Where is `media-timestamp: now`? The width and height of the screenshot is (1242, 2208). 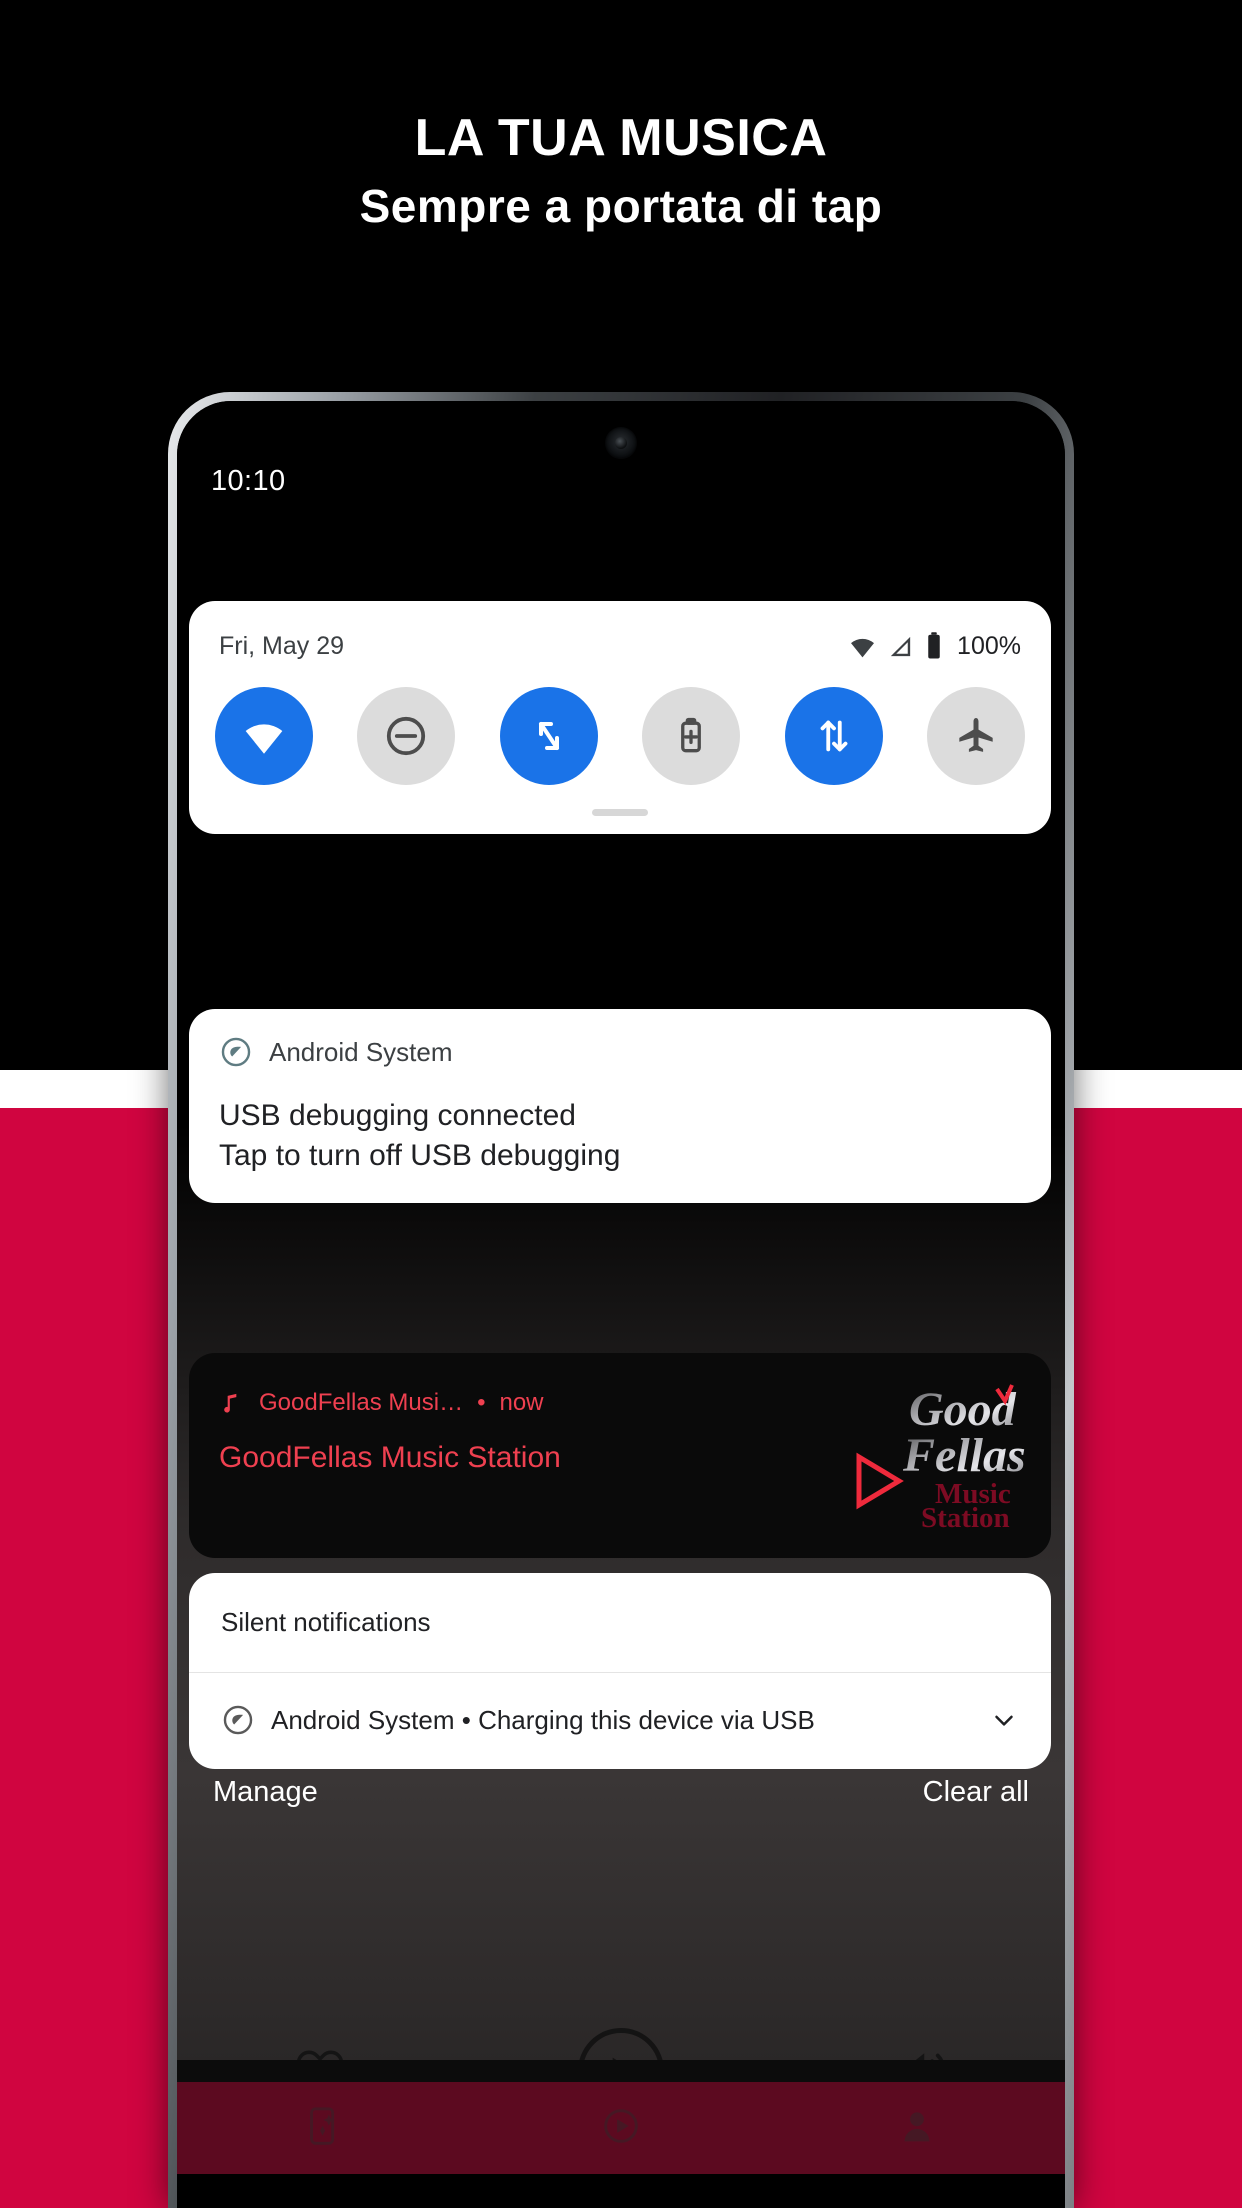 media-timestamp: now is located at coordinates (521, 1402).